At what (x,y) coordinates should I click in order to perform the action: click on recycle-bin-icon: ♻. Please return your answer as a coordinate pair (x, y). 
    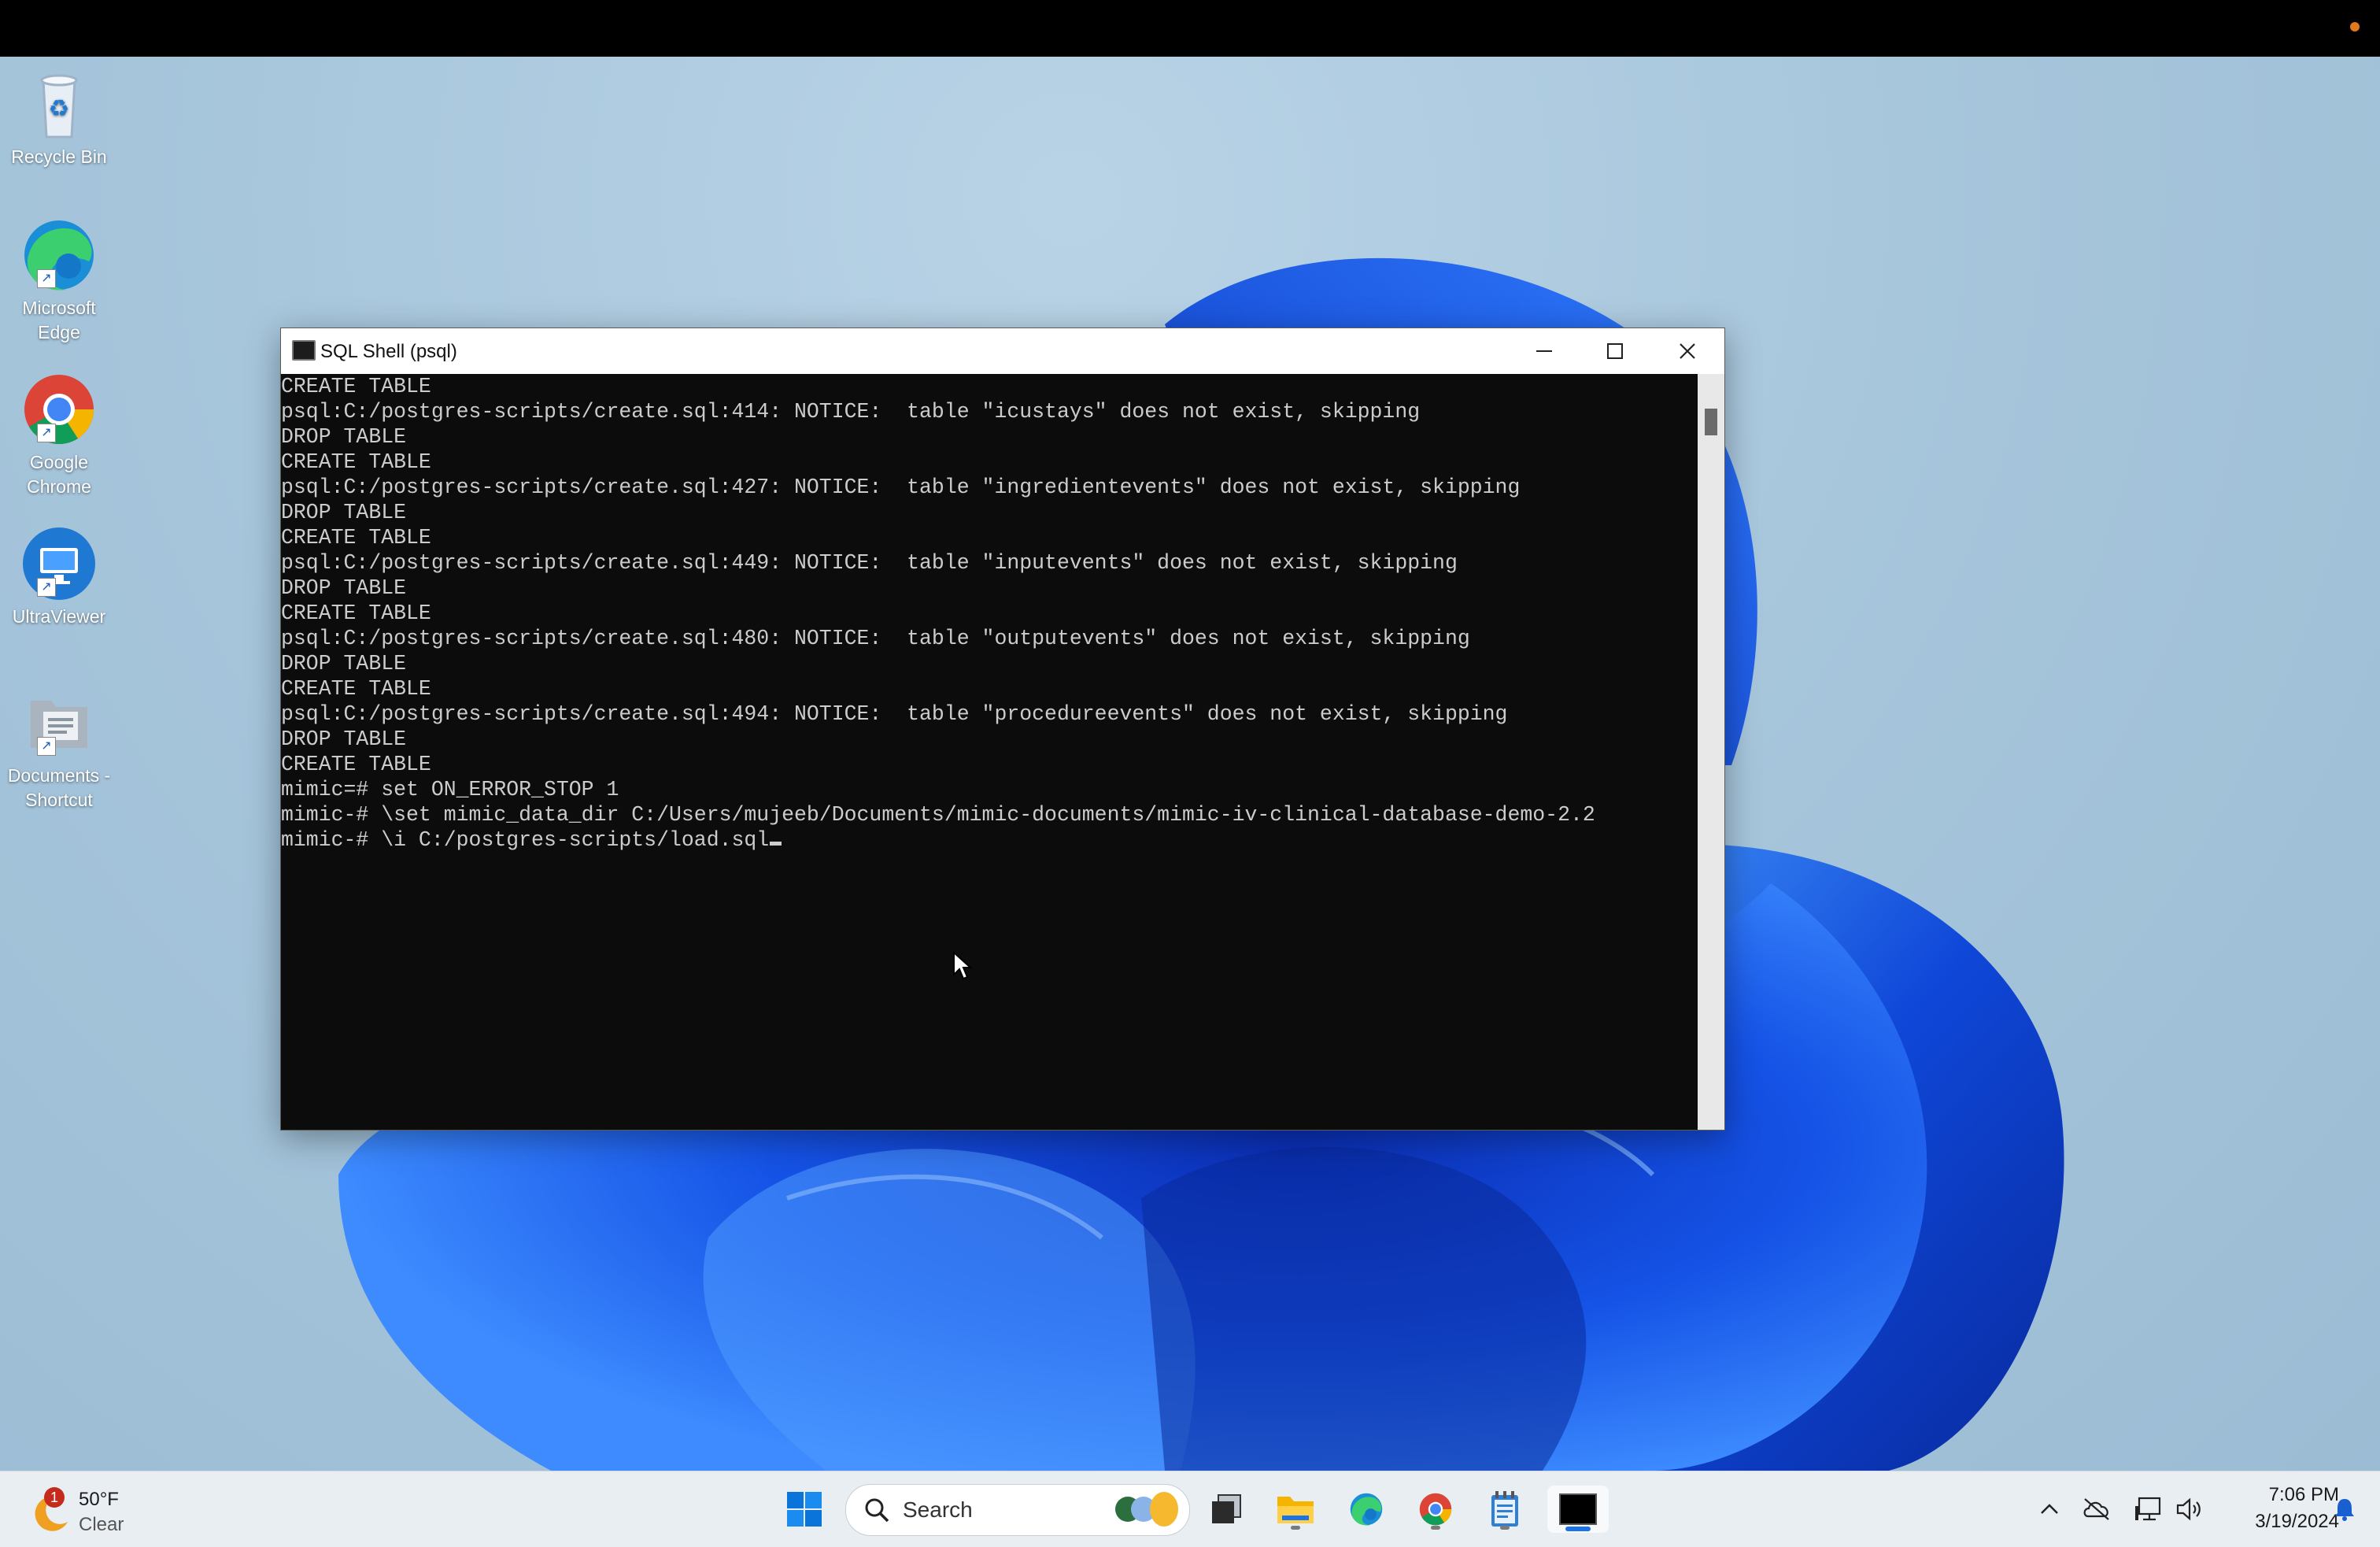
    Looking at the image, I should click on (59, 104).